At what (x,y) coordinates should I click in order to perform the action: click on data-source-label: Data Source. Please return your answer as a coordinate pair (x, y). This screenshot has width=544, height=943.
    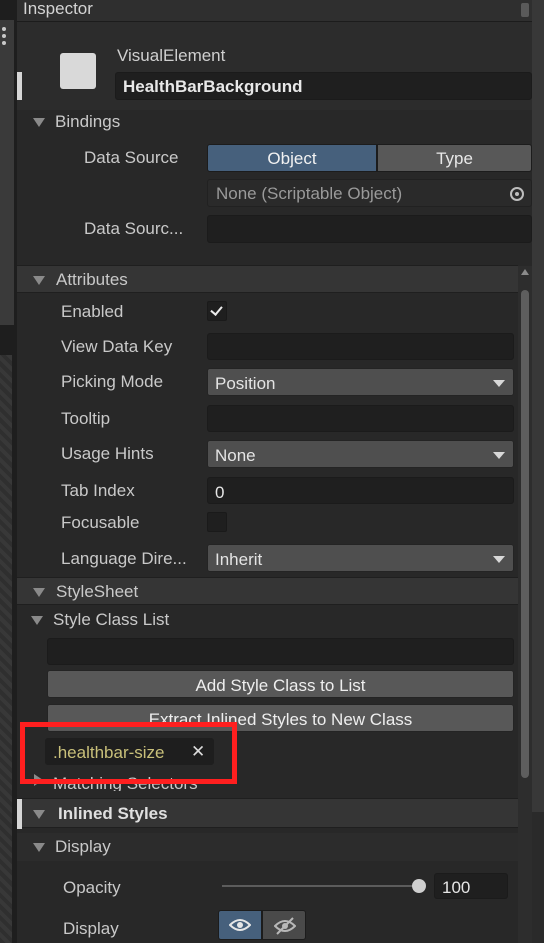
    Looking at the image, I should click on (131, 157).